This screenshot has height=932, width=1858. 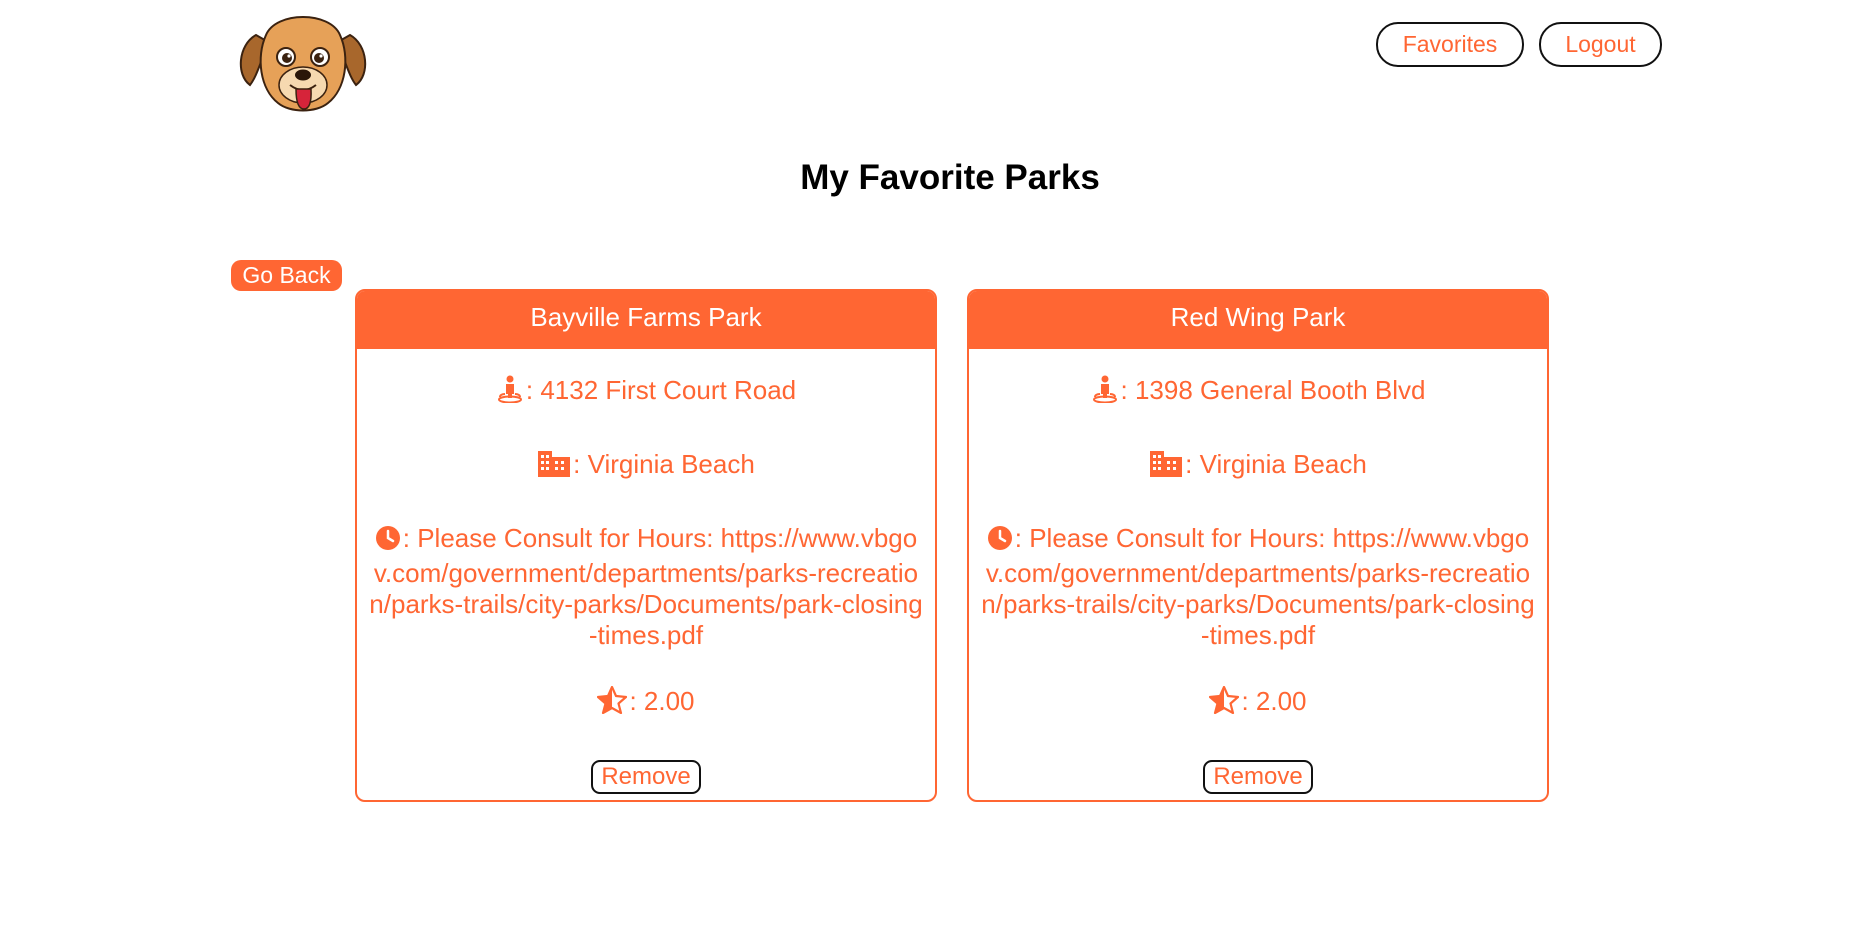 What do you see at coordinates (1258, 320) in the screenshot?
I see `park-name: Red Wing Park` at bounding box center [1258, 320].